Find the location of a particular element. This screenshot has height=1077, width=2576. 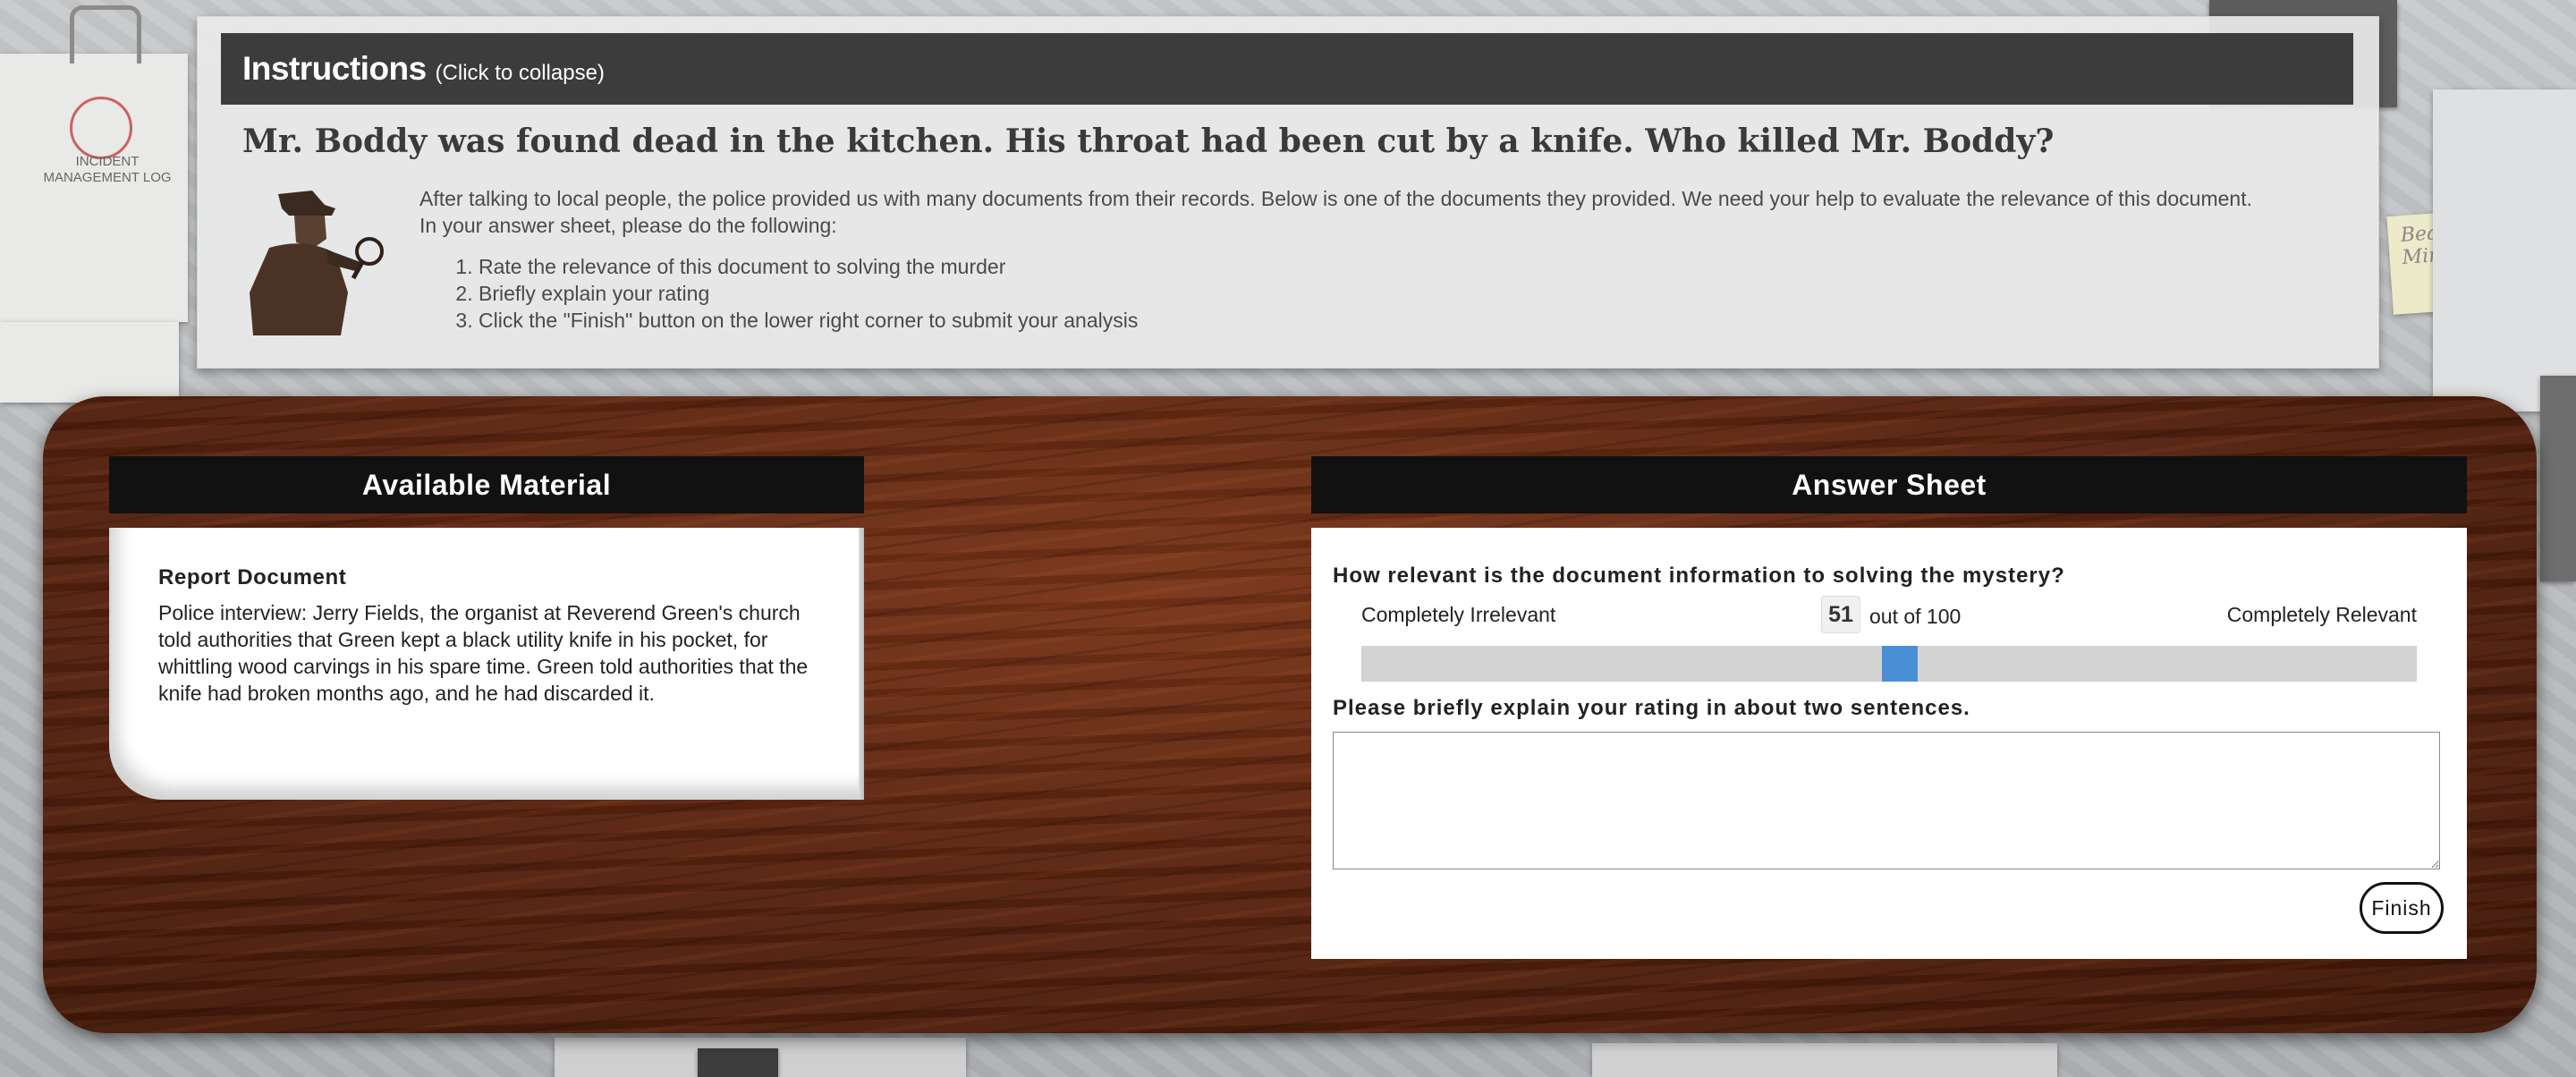

finish-button: Finish is located at coordinates (2402, 908).